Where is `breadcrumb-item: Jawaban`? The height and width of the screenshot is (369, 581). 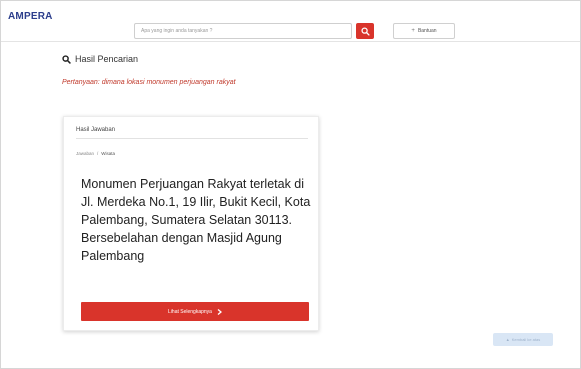 breadcrumb-item: Jawaban is located at coordinates (85, 153).